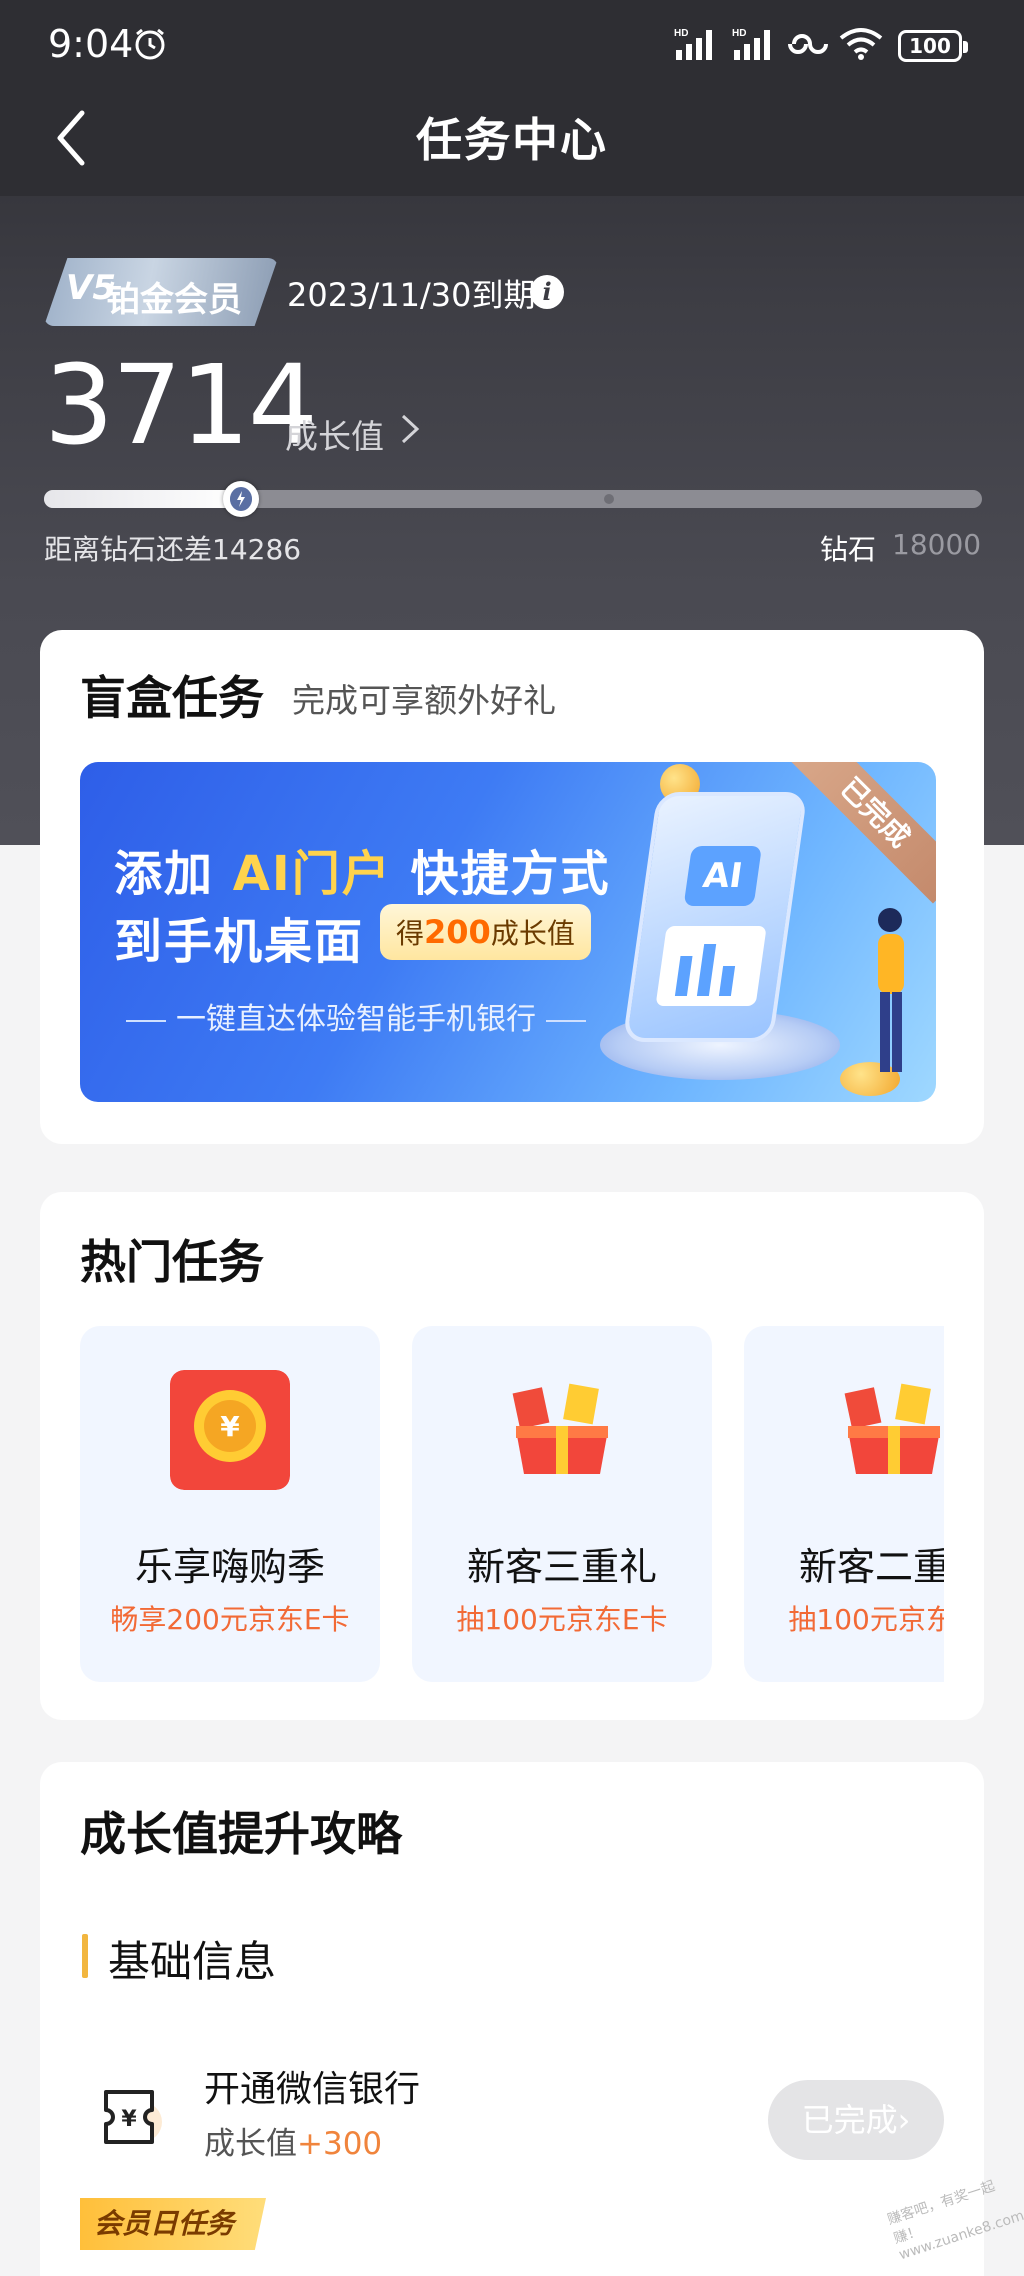 The width and height of the screenshot is (1024, 2276). Describe the element at coordinates (937, 544) in the screenshot. I see `next-level-value: 18000` at that location.